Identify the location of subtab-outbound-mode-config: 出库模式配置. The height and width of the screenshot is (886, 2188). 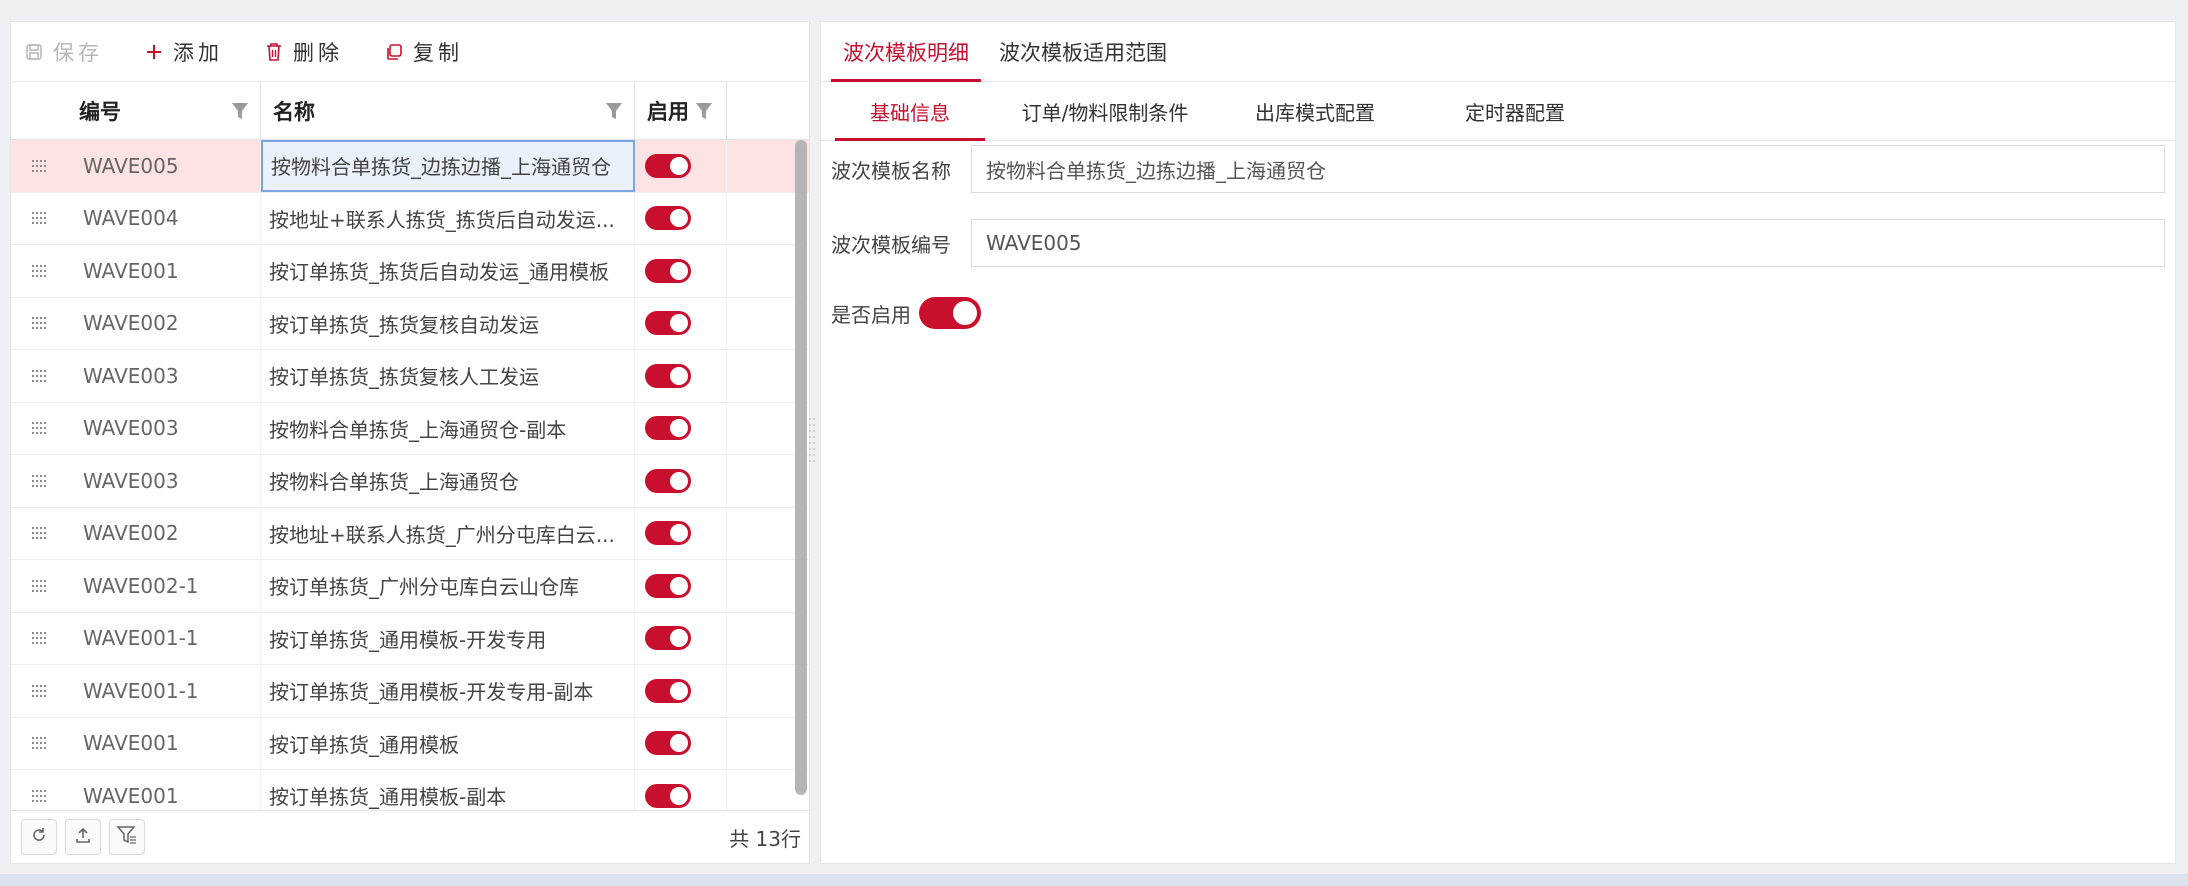
(1315, 111).